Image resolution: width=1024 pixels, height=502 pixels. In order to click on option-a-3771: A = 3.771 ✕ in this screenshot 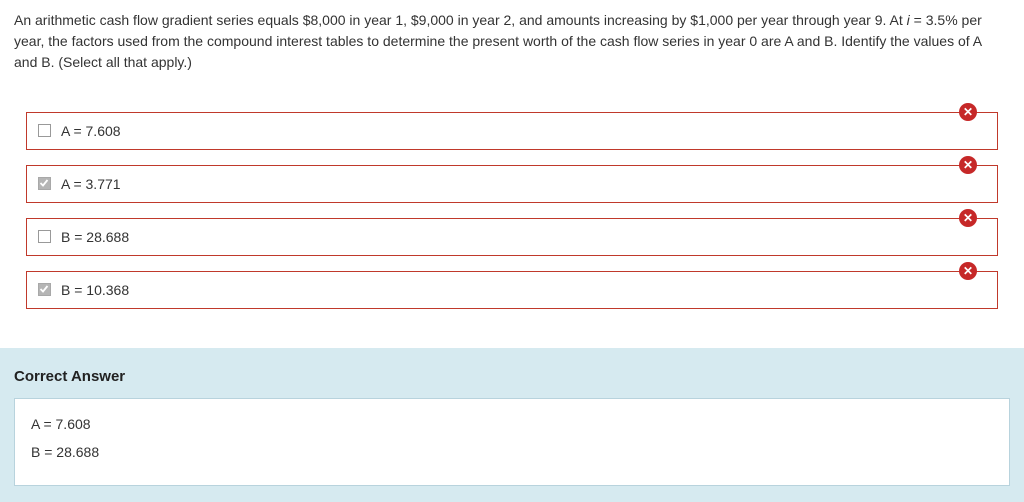, I will do `click(512, 179)`.